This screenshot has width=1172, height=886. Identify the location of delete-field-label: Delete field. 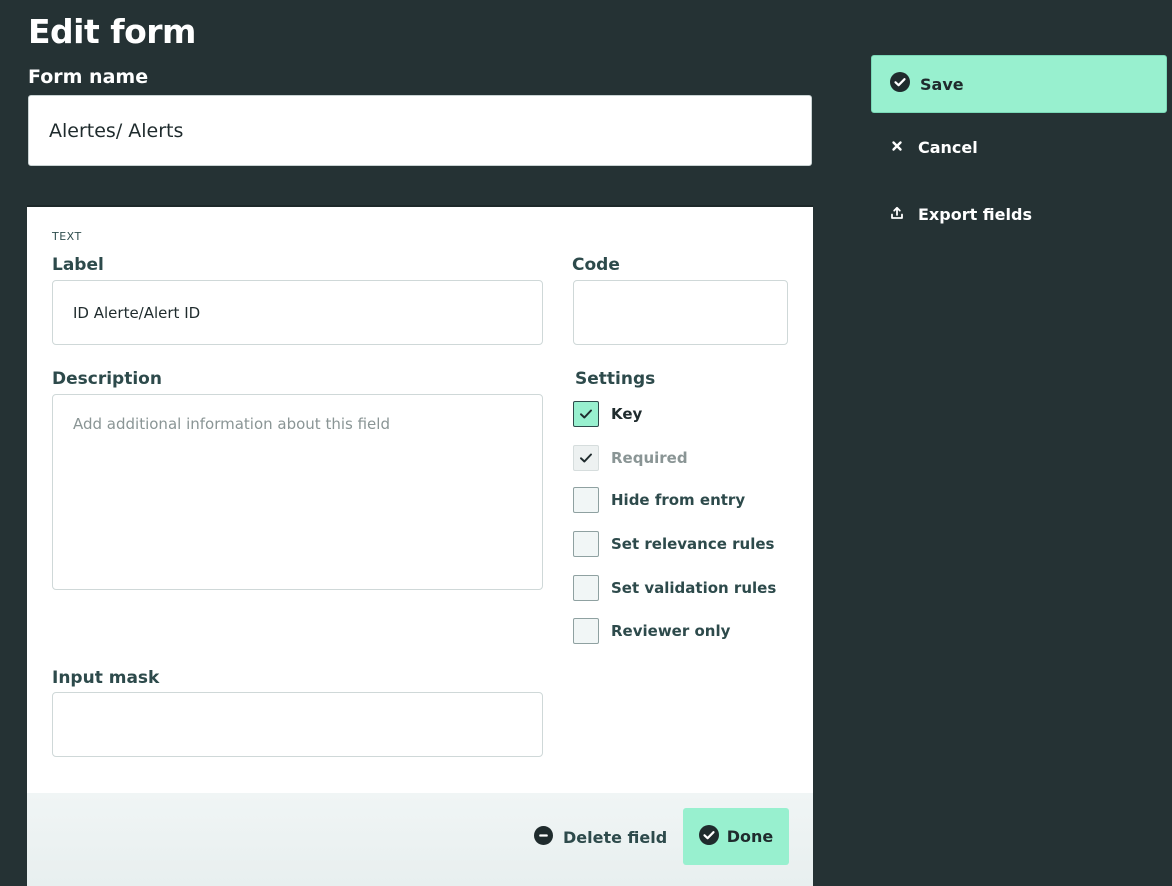
(615, 837).